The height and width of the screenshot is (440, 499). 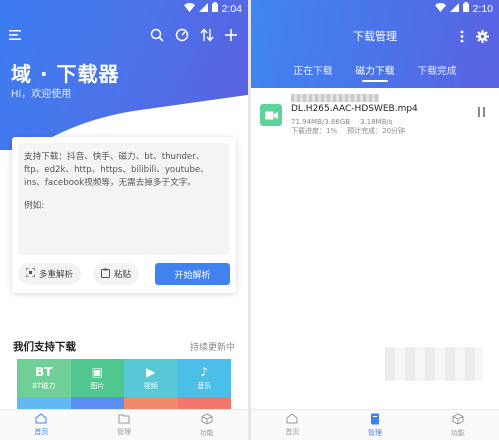 What do you see at coordinates (150, 385) in the screenshot?
I see `tile-label: 视频` at bounding box center [150, 385].